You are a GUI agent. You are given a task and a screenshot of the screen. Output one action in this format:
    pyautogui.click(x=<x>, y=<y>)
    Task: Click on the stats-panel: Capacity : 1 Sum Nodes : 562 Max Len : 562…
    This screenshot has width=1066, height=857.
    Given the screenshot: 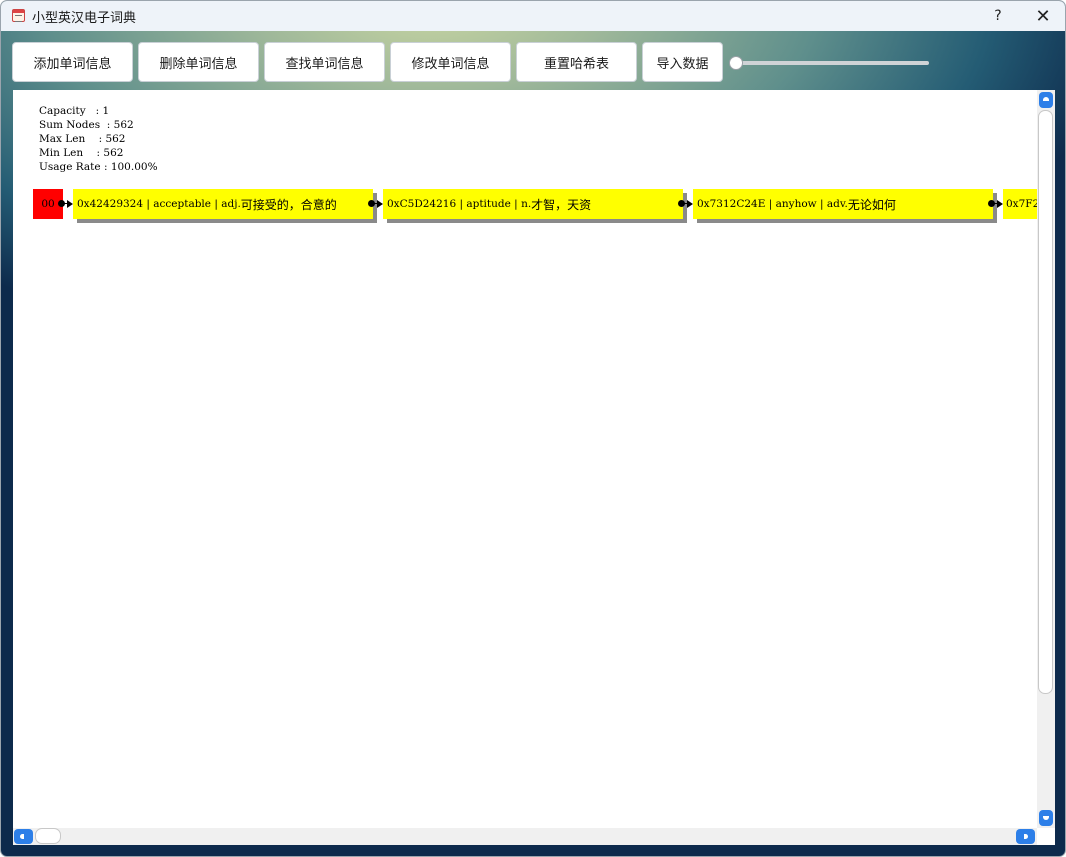 What is the action you would take?
    pyautogui.click(x=98, y=139)
    